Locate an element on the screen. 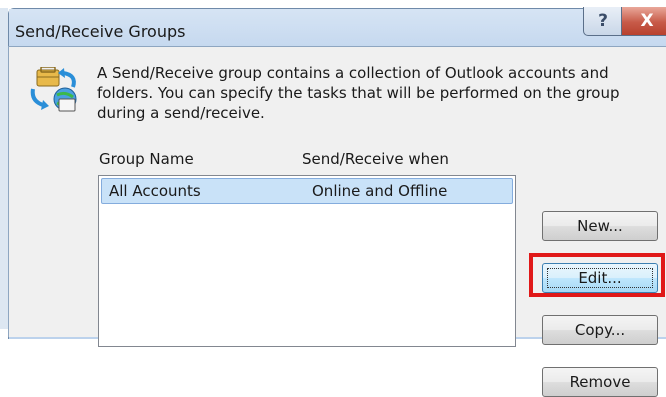 The height and width of the screenshot is (397, 666). top-border is located at coordinates (333, 4).